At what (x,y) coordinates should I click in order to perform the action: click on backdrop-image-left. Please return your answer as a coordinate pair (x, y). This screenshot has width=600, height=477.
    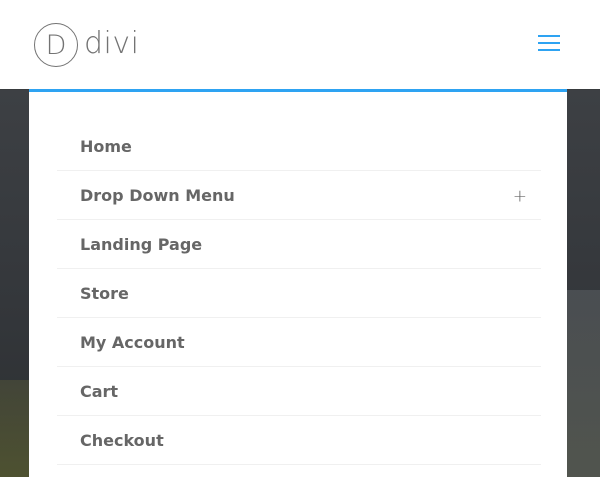
    Looking at the image, I should click on (15, 428).